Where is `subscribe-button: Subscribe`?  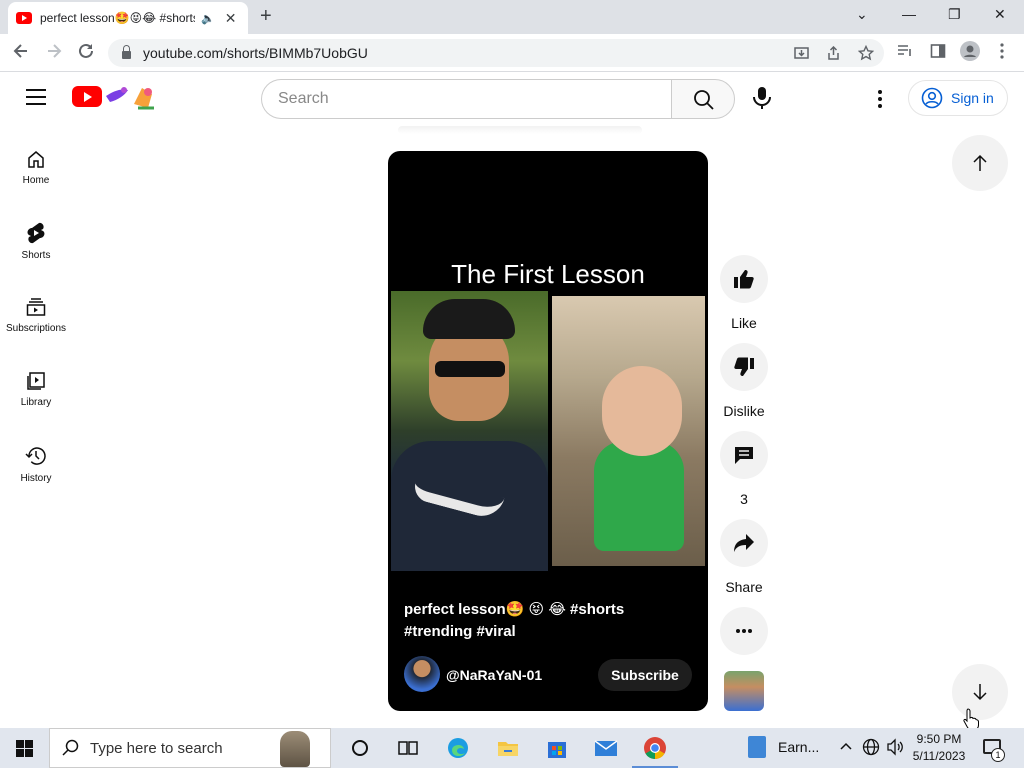 subscribe-button: Subscribe is located at coordinates (645, 675).